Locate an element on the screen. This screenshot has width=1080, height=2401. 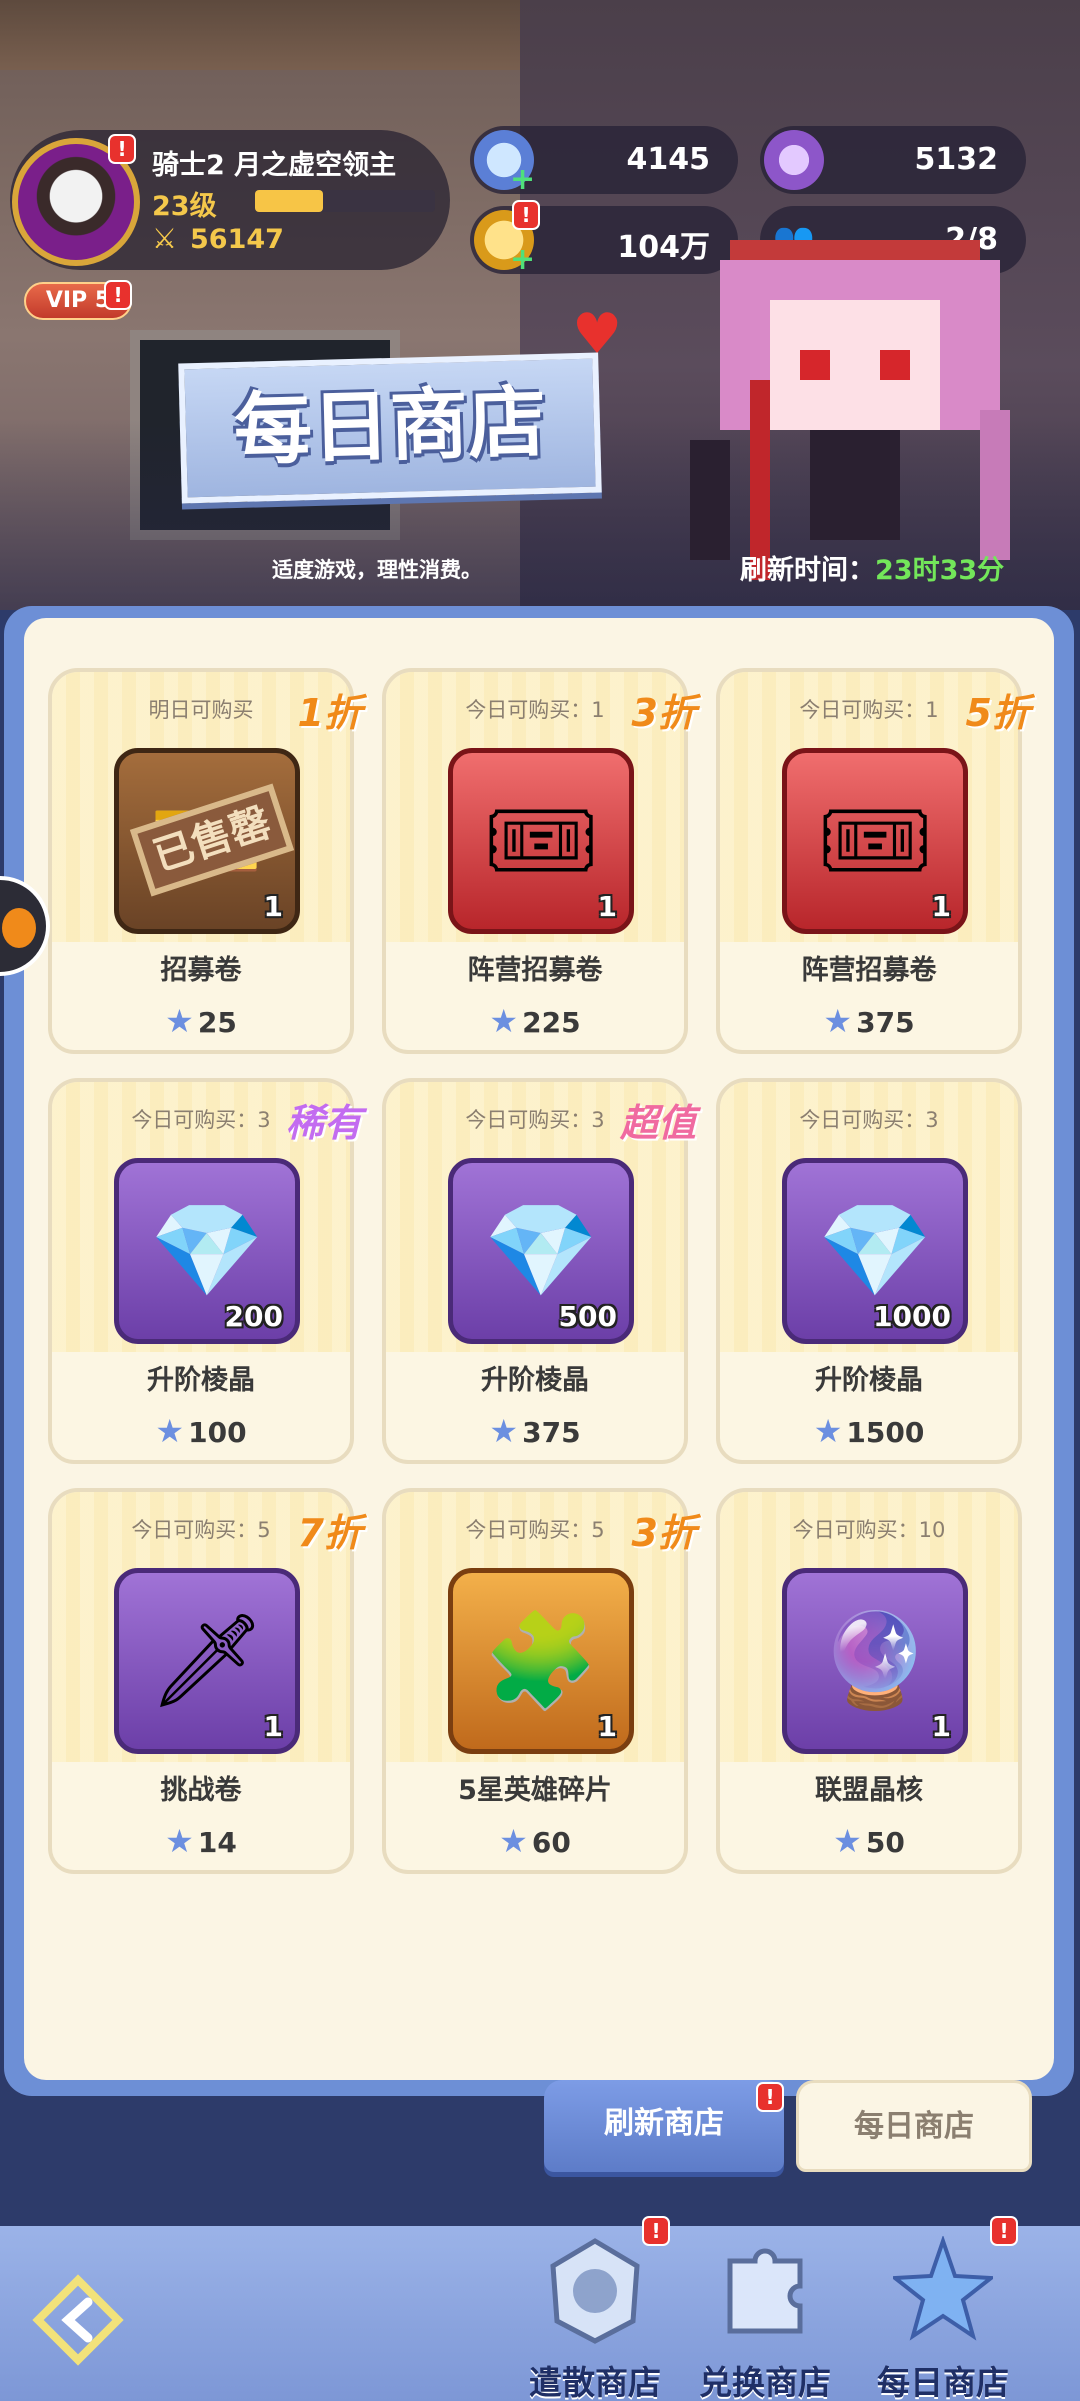
coin-alert-icon: ! is located at coordinates (526, 215).